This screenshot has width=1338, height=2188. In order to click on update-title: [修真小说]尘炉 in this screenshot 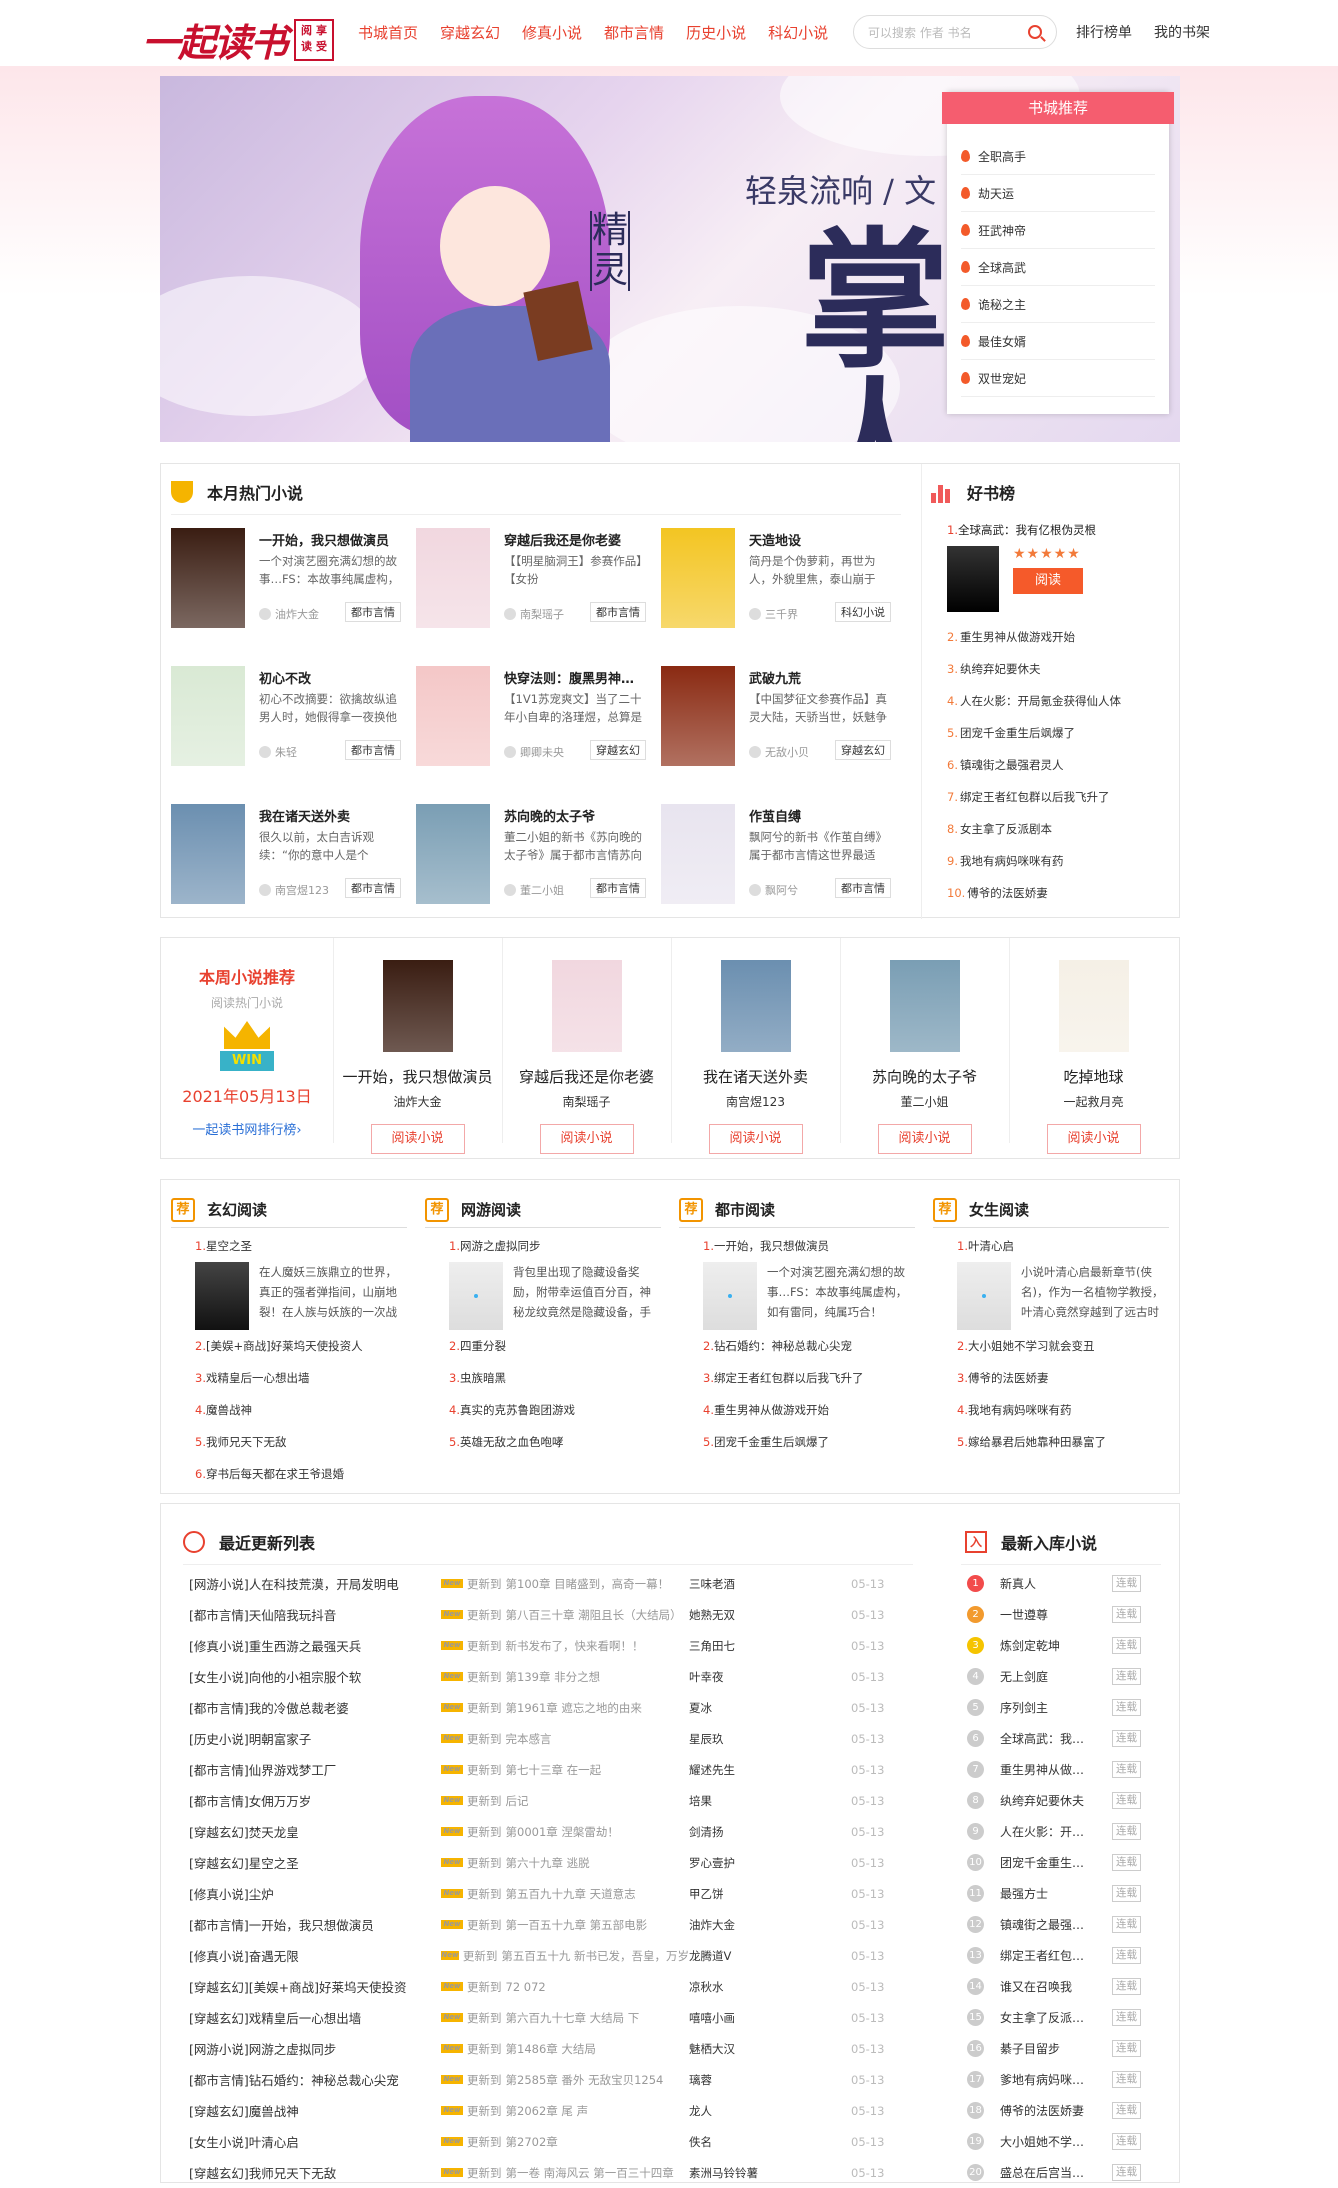, I will do `click(315, 1893)`.